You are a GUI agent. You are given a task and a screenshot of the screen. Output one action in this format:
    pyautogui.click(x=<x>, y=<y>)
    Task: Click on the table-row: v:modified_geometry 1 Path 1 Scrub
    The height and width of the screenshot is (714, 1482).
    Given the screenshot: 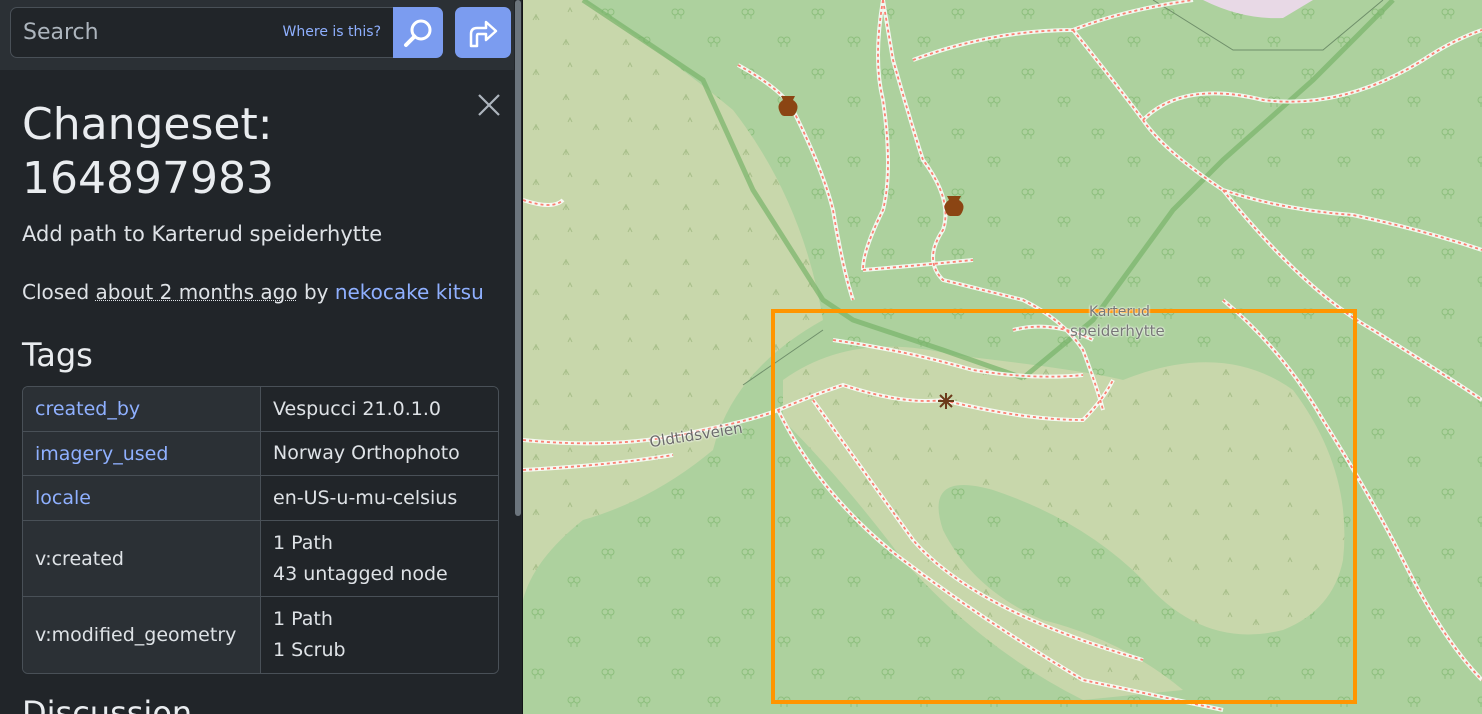 What is the action you would take?
    pyautogui.click(x=260, y=635)
    